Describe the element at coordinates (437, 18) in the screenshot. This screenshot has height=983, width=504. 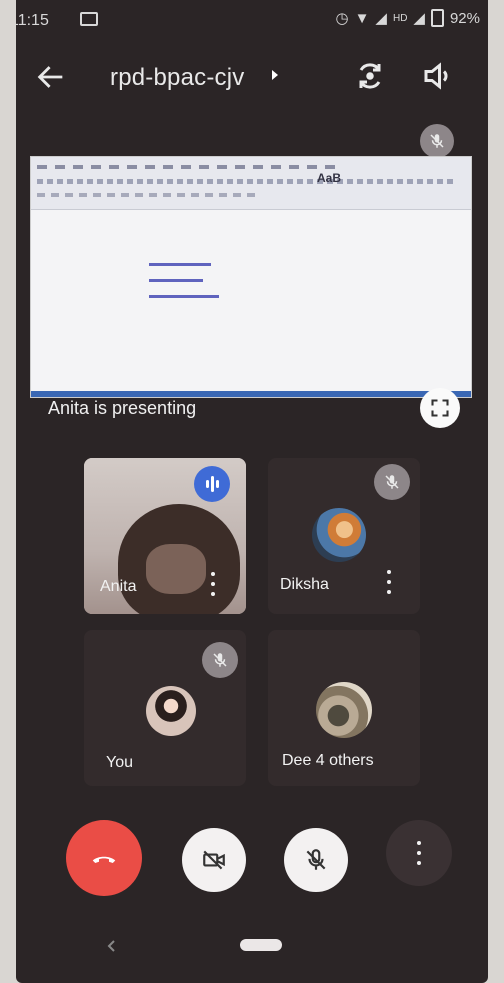
I see `battery-icon` at that location.